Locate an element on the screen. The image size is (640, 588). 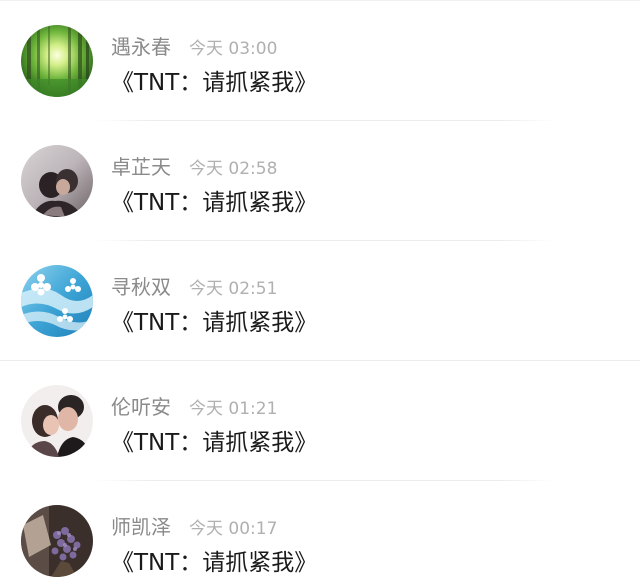
blue-flower-avatar is located at coordinates (57, 301).